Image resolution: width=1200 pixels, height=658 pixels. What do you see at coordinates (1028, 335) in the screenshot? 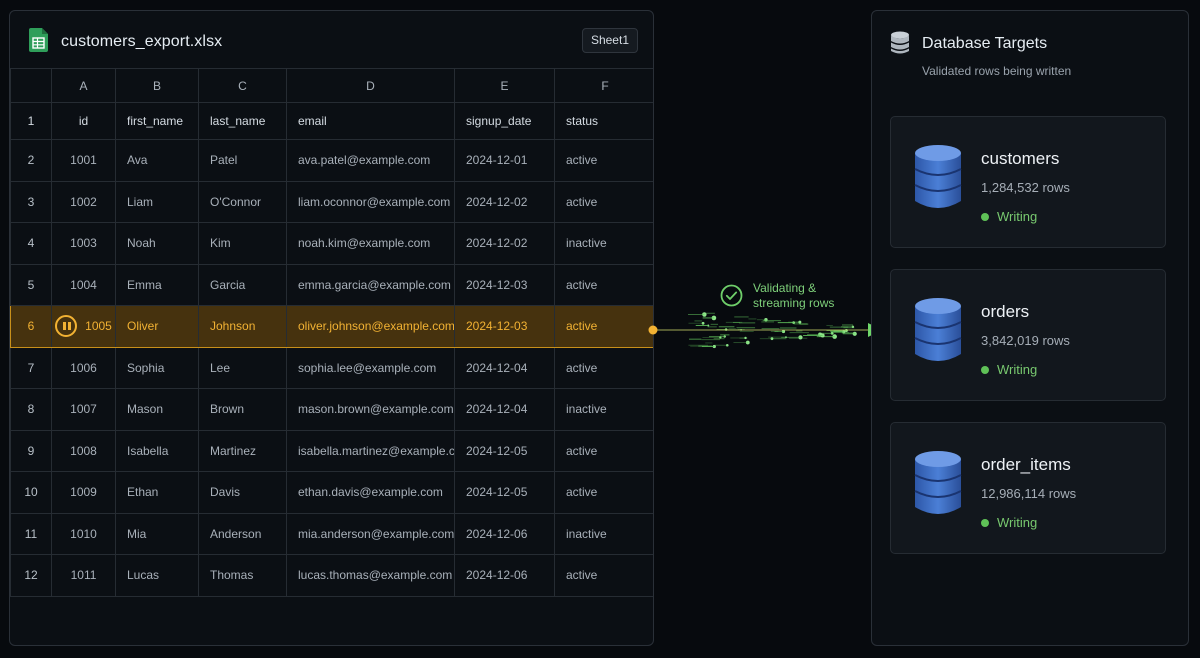
I see `db-target-card-orders: orders 3,842,019 rows Writing` at bounding box center [1028, 335].